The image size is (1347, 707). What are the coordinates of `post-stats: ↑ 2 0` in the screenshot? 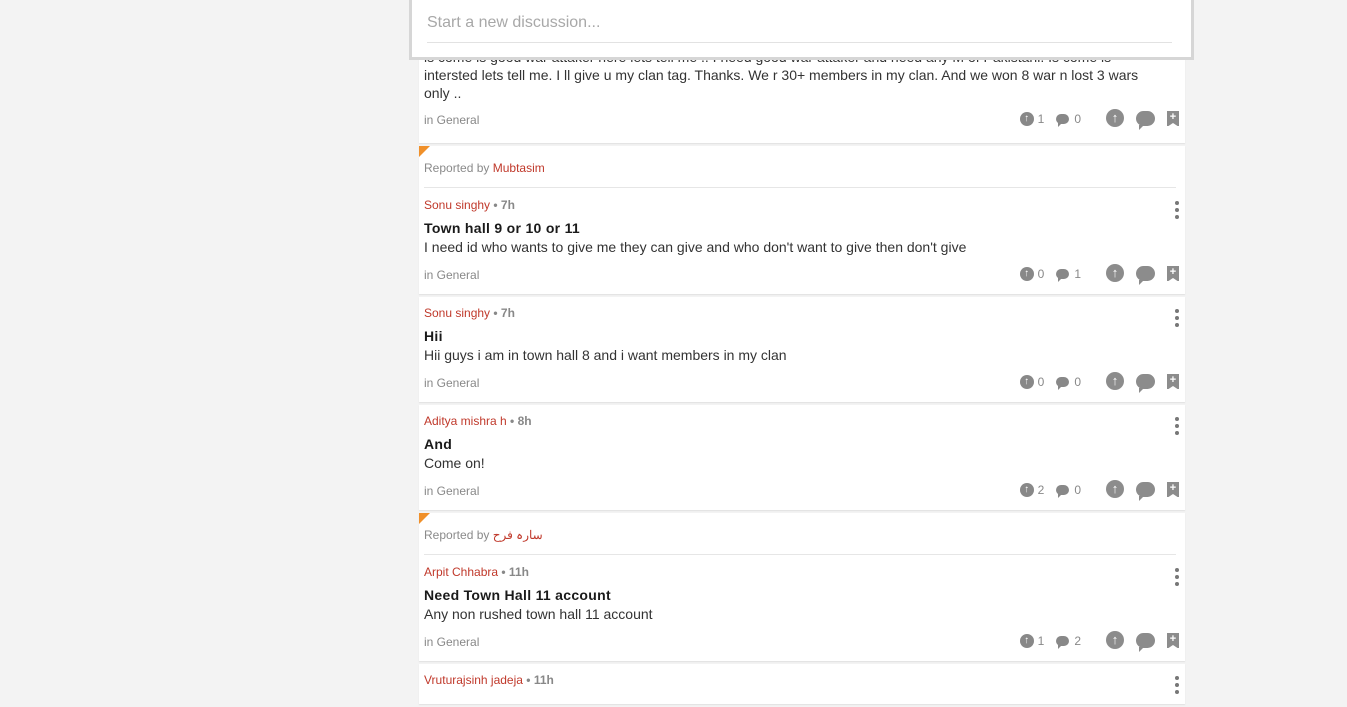 It's located at (1044, 490).